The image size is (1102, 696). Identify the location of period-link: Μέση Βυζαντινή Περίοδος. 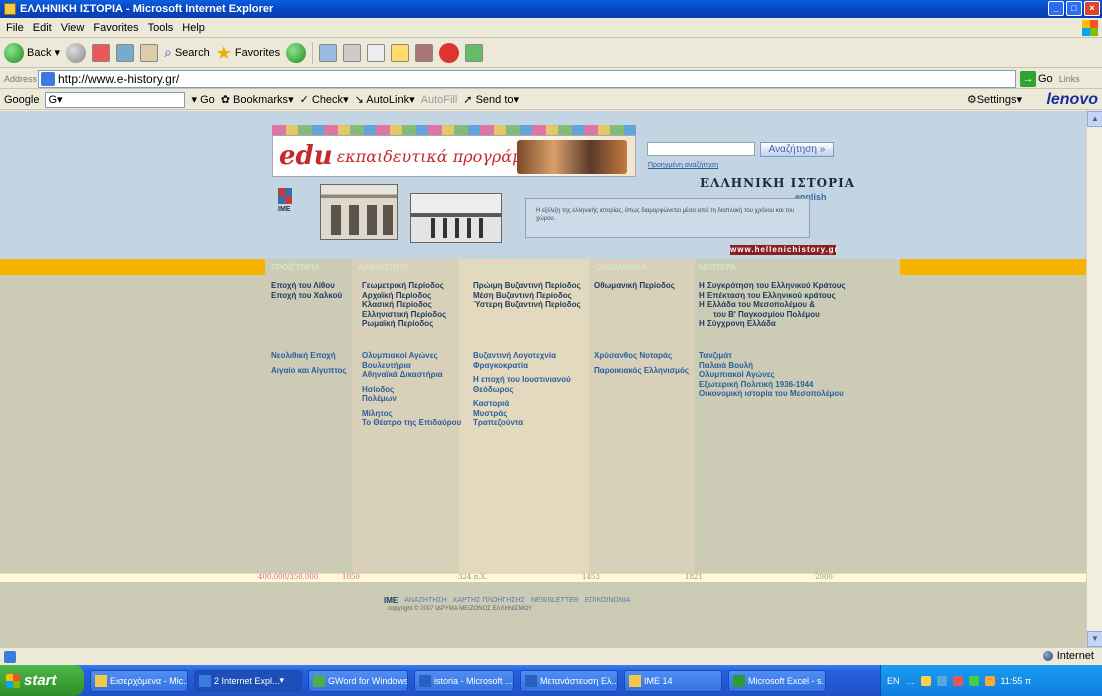
(527, 296).